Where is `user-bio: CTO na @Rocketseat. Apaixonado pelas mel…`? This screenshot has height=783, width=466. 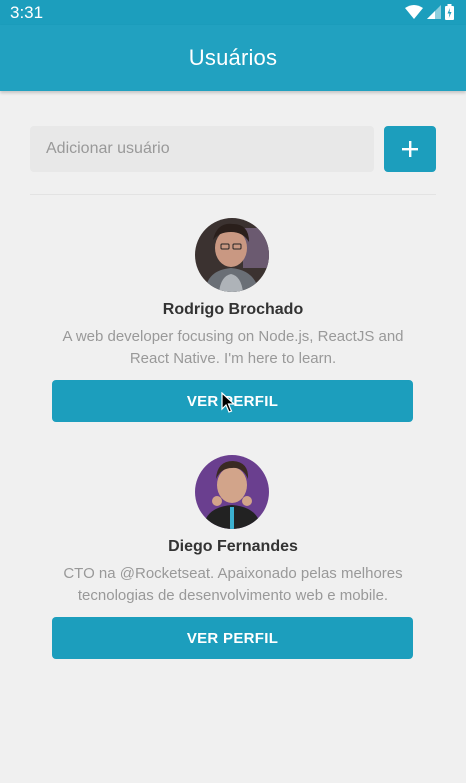
user-bio: CTO na @Rocketseat. Apaixonado pelas mel… is located at coordinates (233, 584).